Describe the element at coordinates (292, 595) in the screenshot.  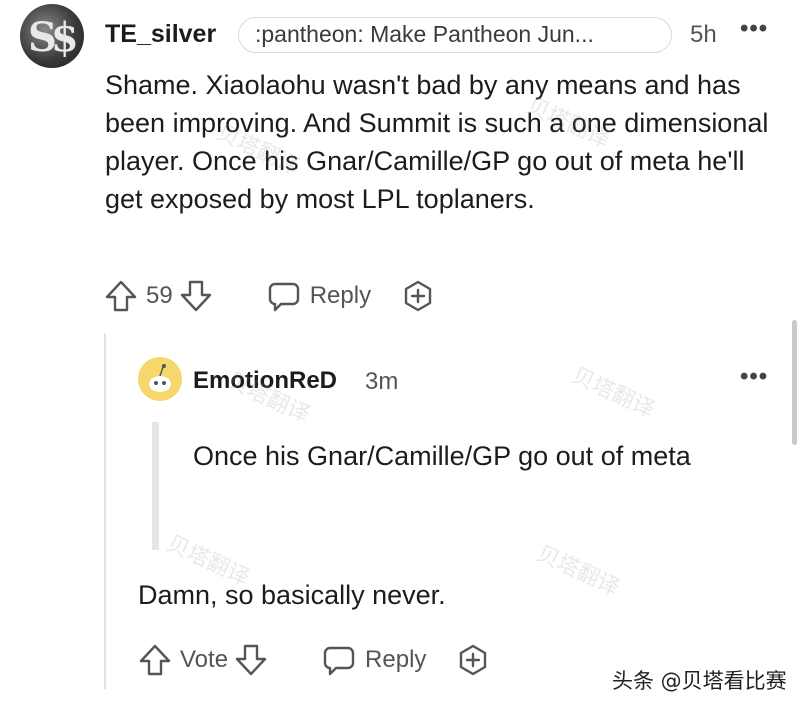
I see `comment-body: Damn, so basically never.` at that location.